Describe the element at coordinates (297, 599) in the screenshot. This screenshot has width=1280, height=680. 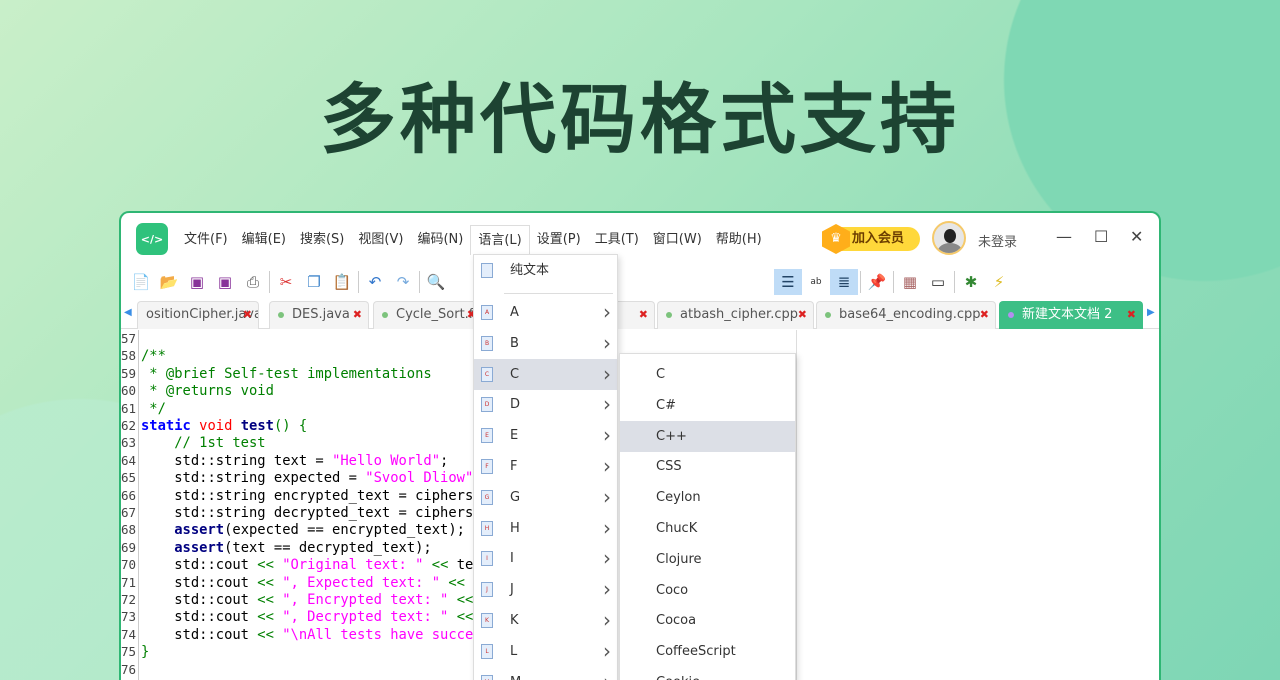
I see `code-line: 72 std::cout << ", Encrypted text: " <<` at that location.